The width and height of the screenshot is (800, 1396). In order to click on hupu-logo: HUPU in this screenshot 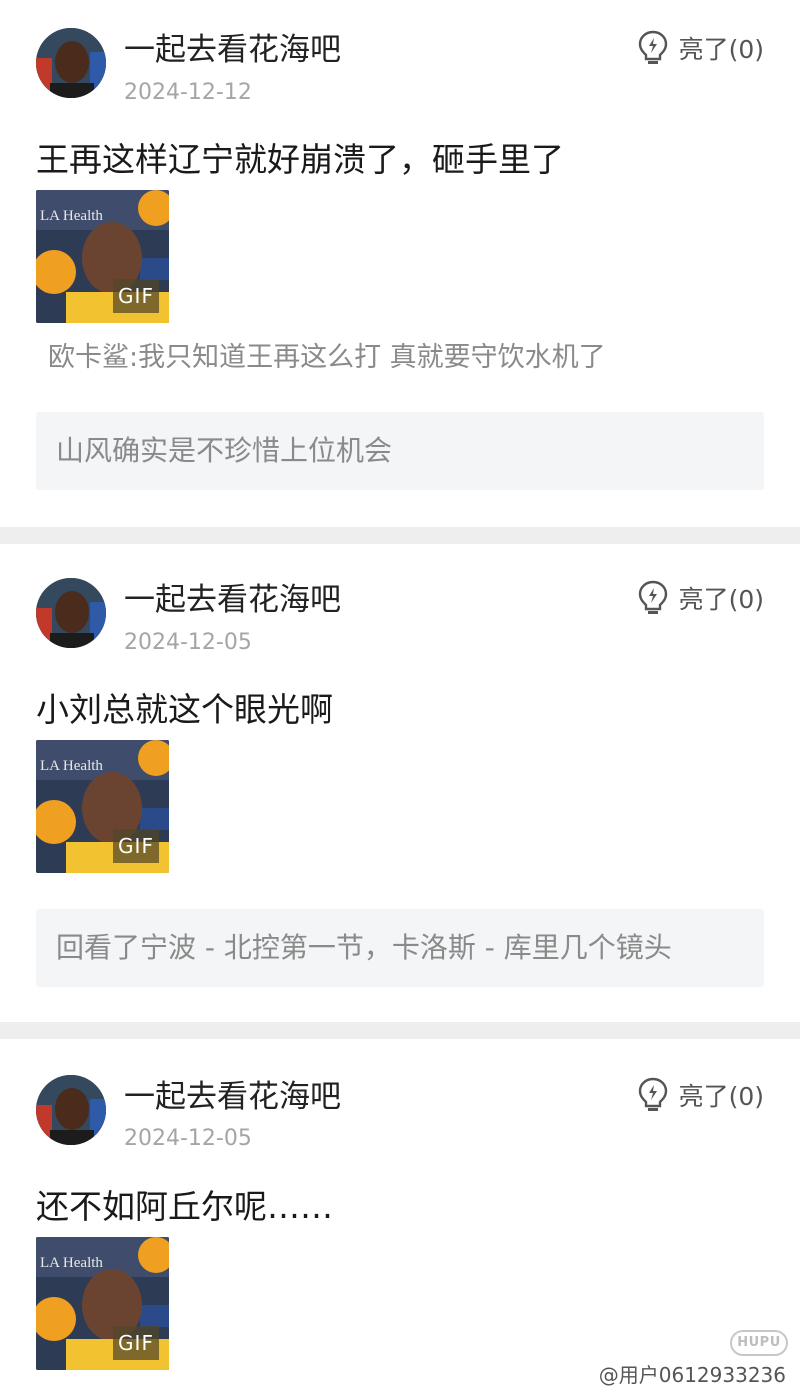, I will do `click(759, 1343)`.